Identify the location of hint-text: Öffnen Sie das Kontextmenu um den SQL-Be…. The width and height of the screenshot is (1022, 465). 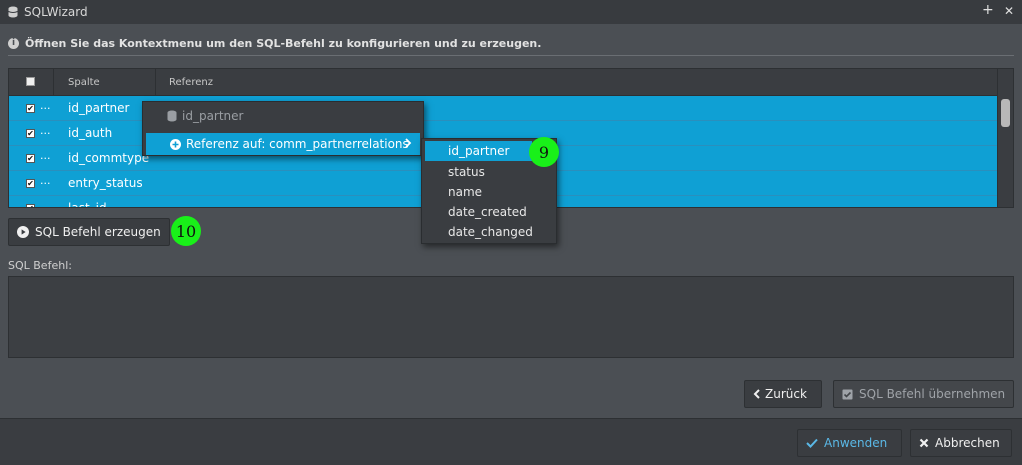
(283, 43).